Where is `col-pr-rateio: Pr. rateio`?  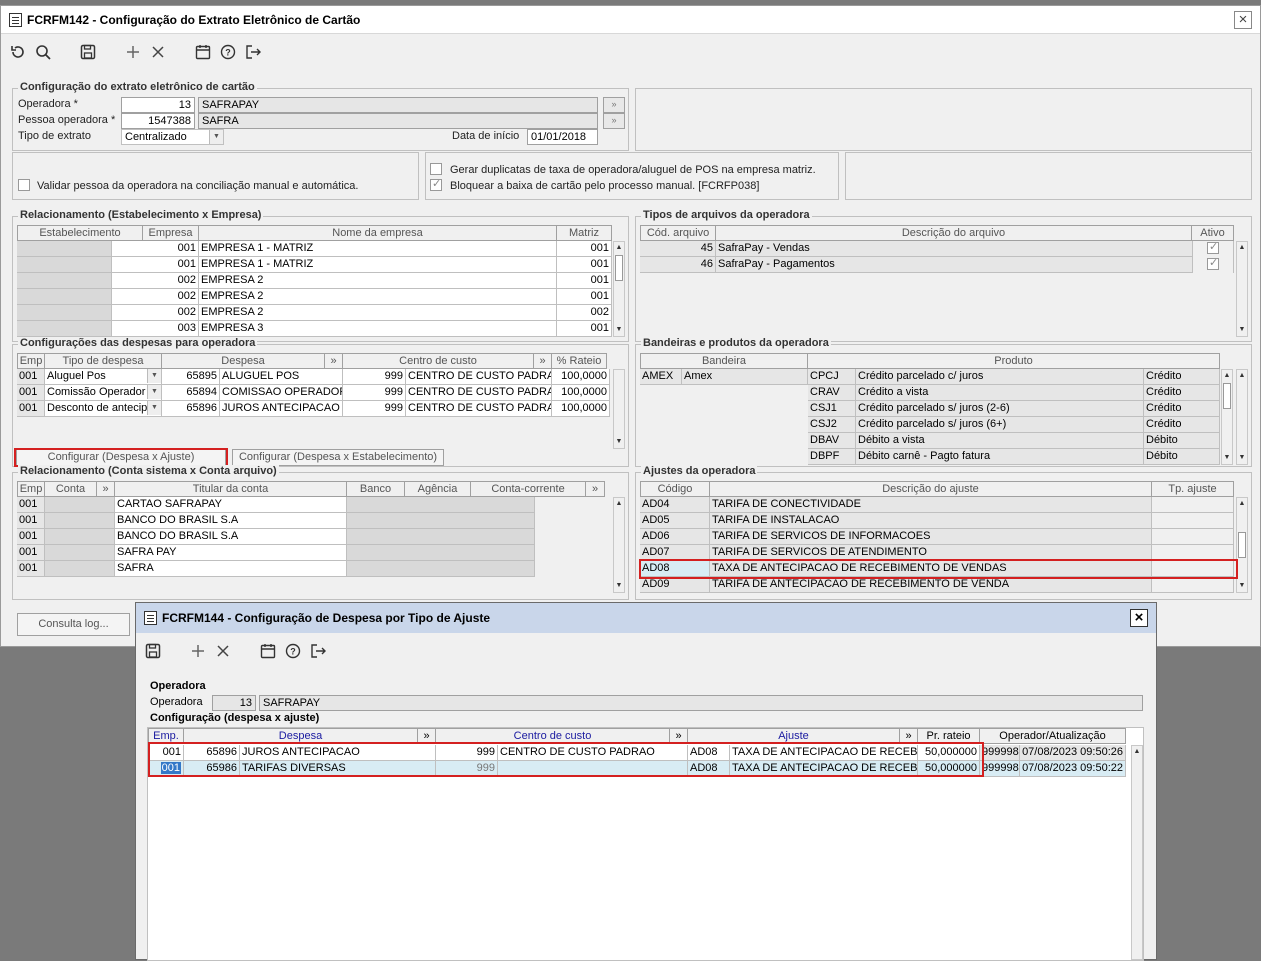
col-pr-rateio: Pr. rateio is located at coordinates (949, 736).